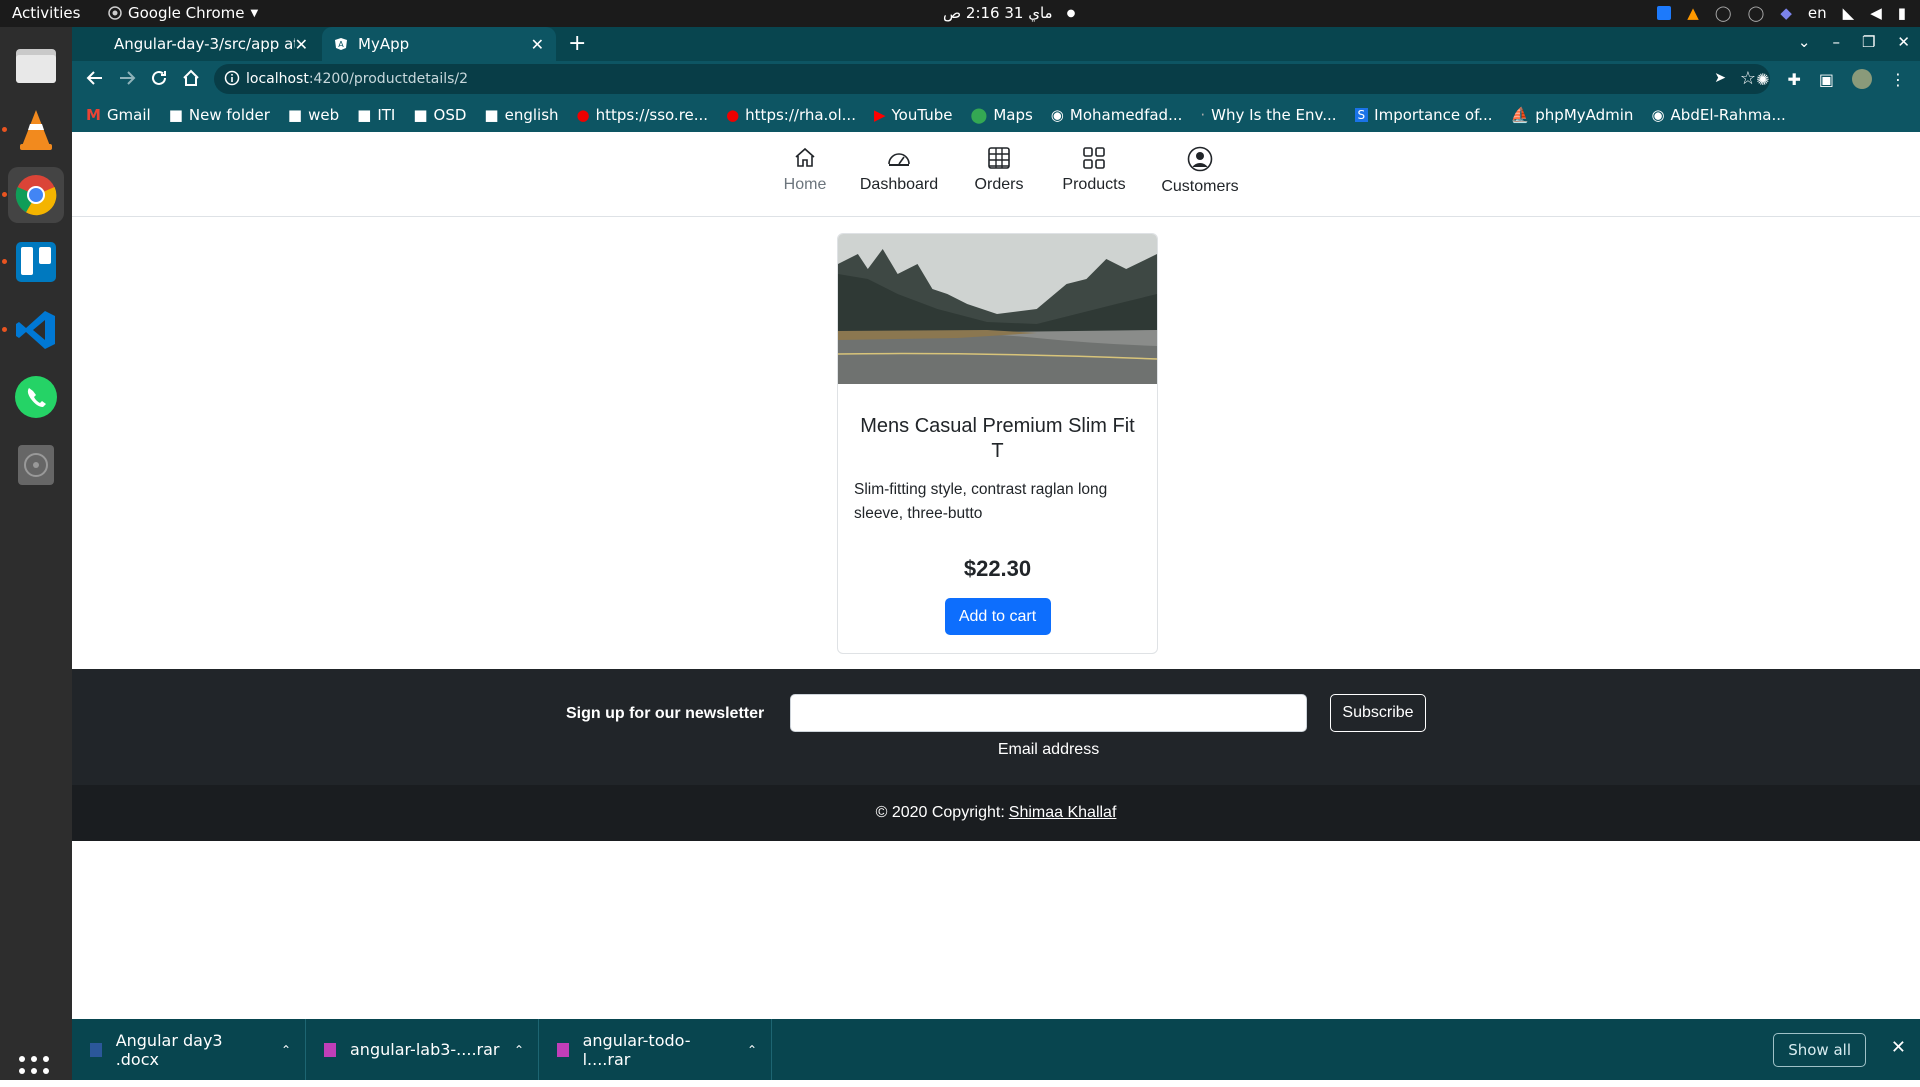 The width and height of the screenshot is (1920, 1087). What do you see at coordinates (577, 43) in the screenshot?
I see `new-tab-button: +` at bounding box center [577, 43].